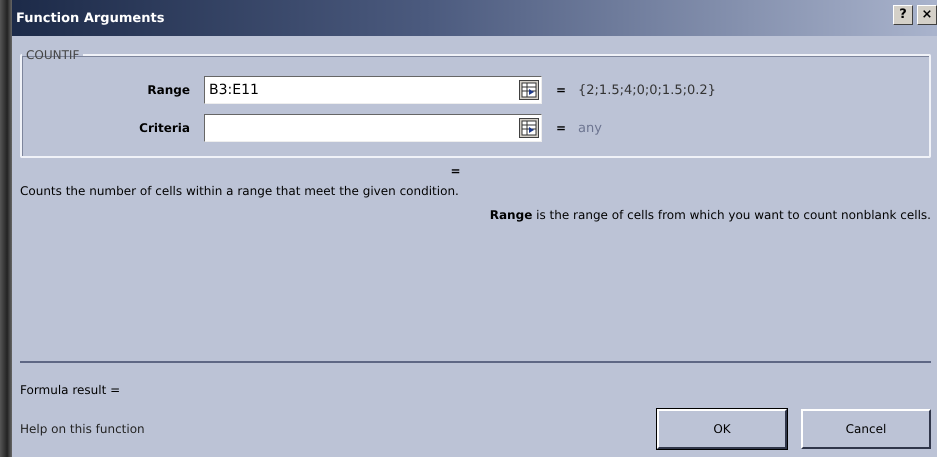 This screenshot has width=937, height=457. What do you see at coordinates (590, 128) in the screenshot?
I see `argument-result: any` at bounding box center [590, 128].